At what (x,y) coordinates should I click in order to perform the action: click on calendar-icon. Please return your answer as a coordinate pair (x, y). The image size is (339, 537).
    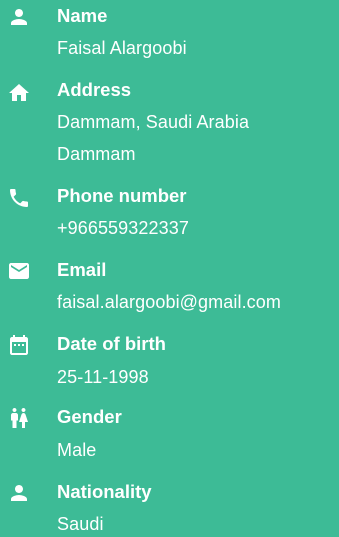
    Looking at the image, I should click on (19, 345).